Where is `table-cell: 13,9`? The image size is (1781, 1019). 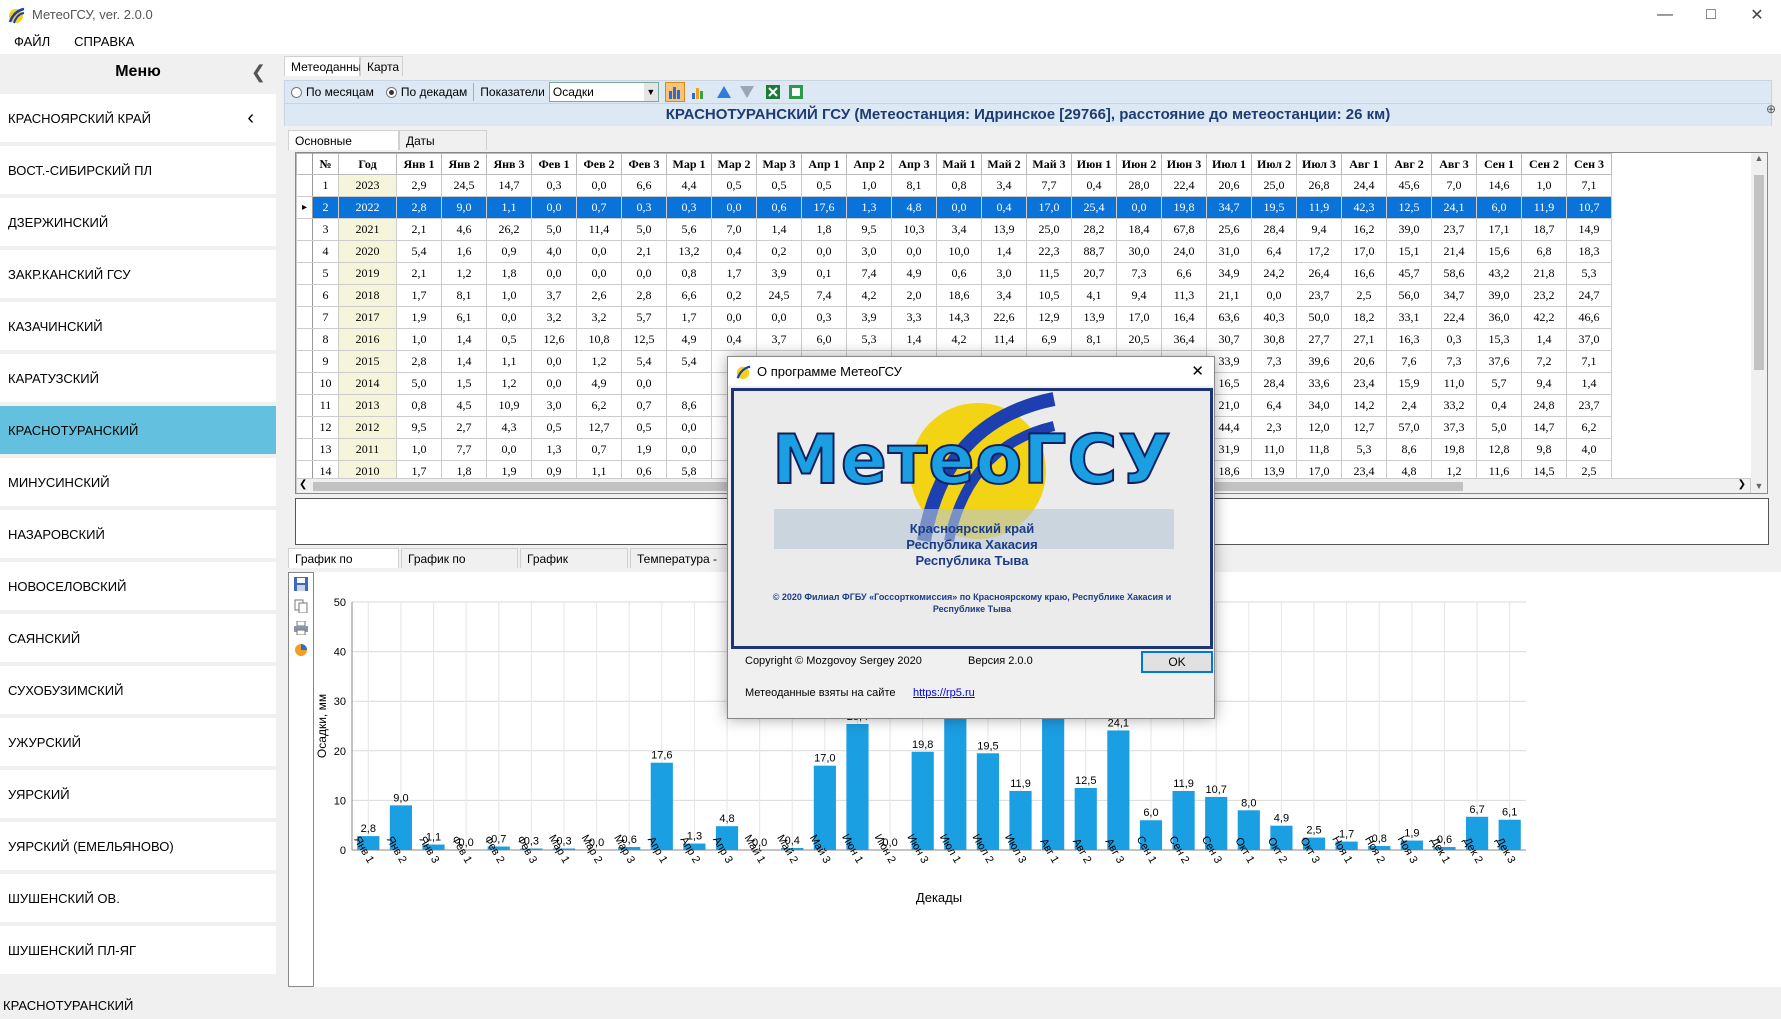
table-cell: 13,9 is located at coordinates (1094, 317).